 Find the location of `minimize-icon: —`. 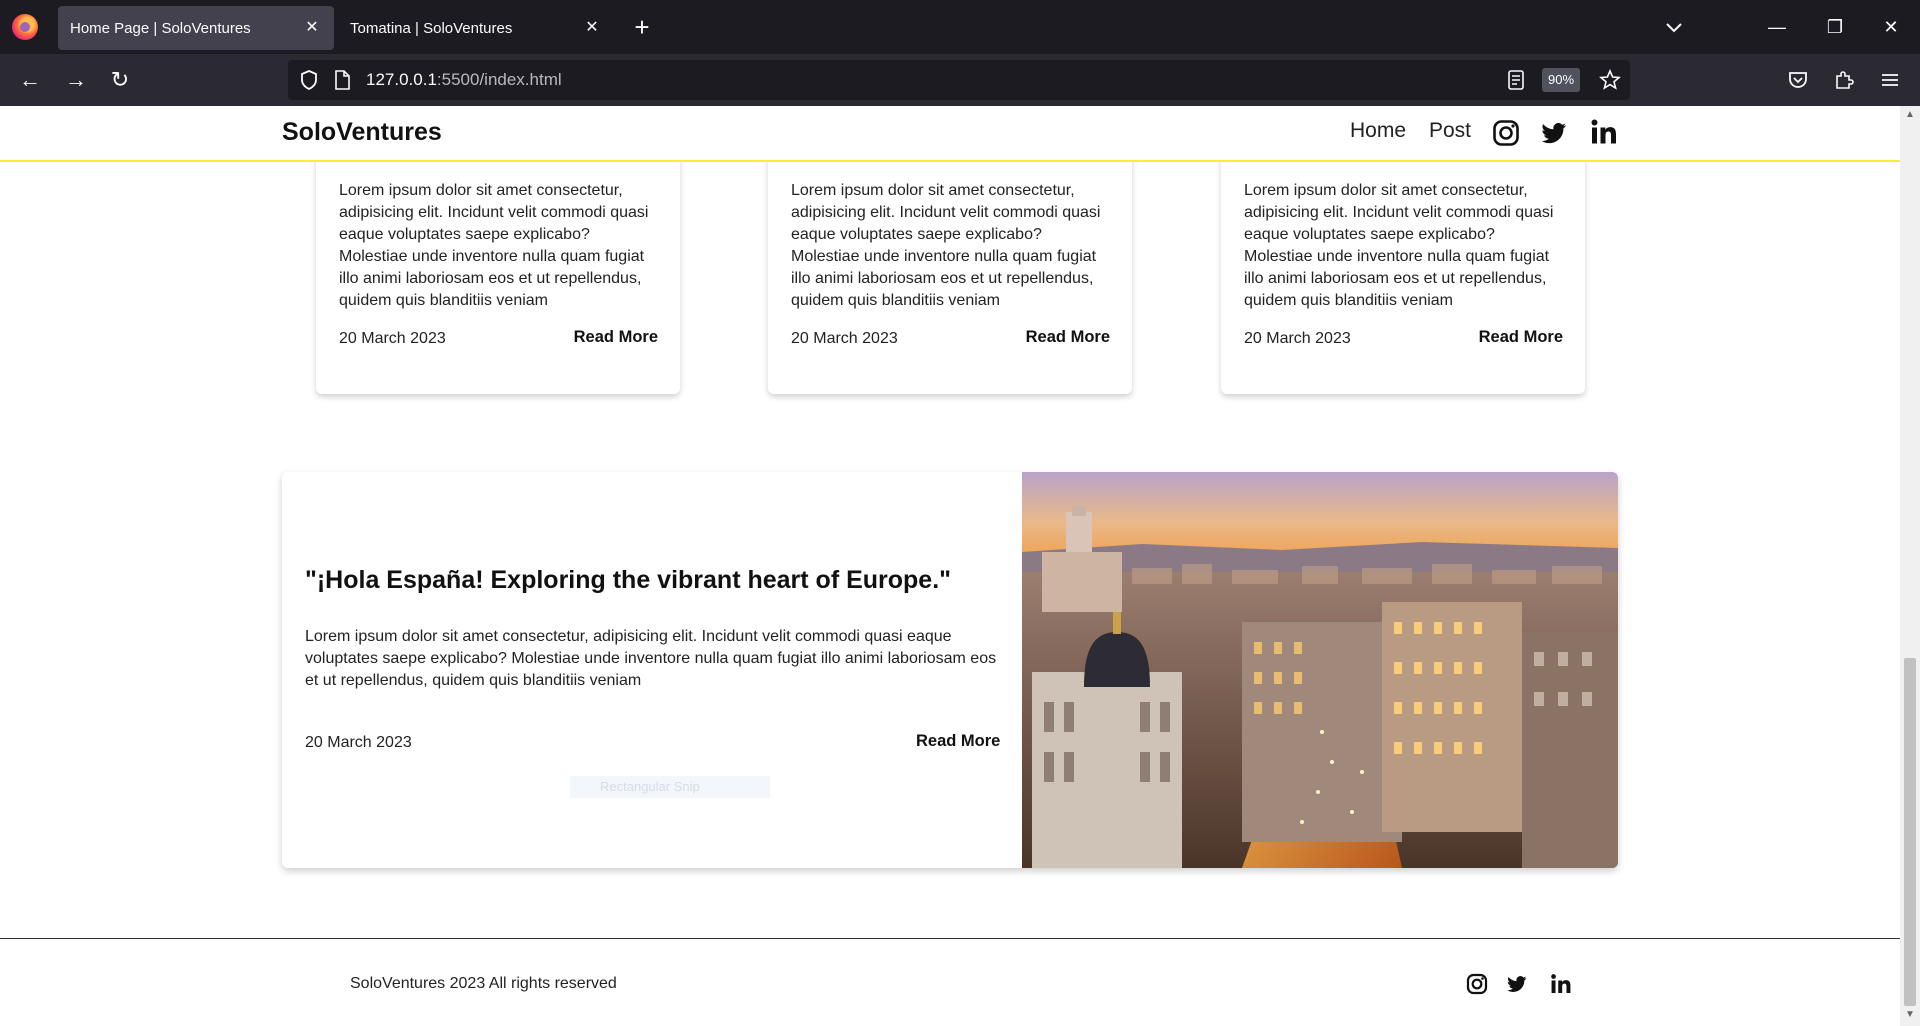

minimize-icon: — is located at coordinates (1777, 27).